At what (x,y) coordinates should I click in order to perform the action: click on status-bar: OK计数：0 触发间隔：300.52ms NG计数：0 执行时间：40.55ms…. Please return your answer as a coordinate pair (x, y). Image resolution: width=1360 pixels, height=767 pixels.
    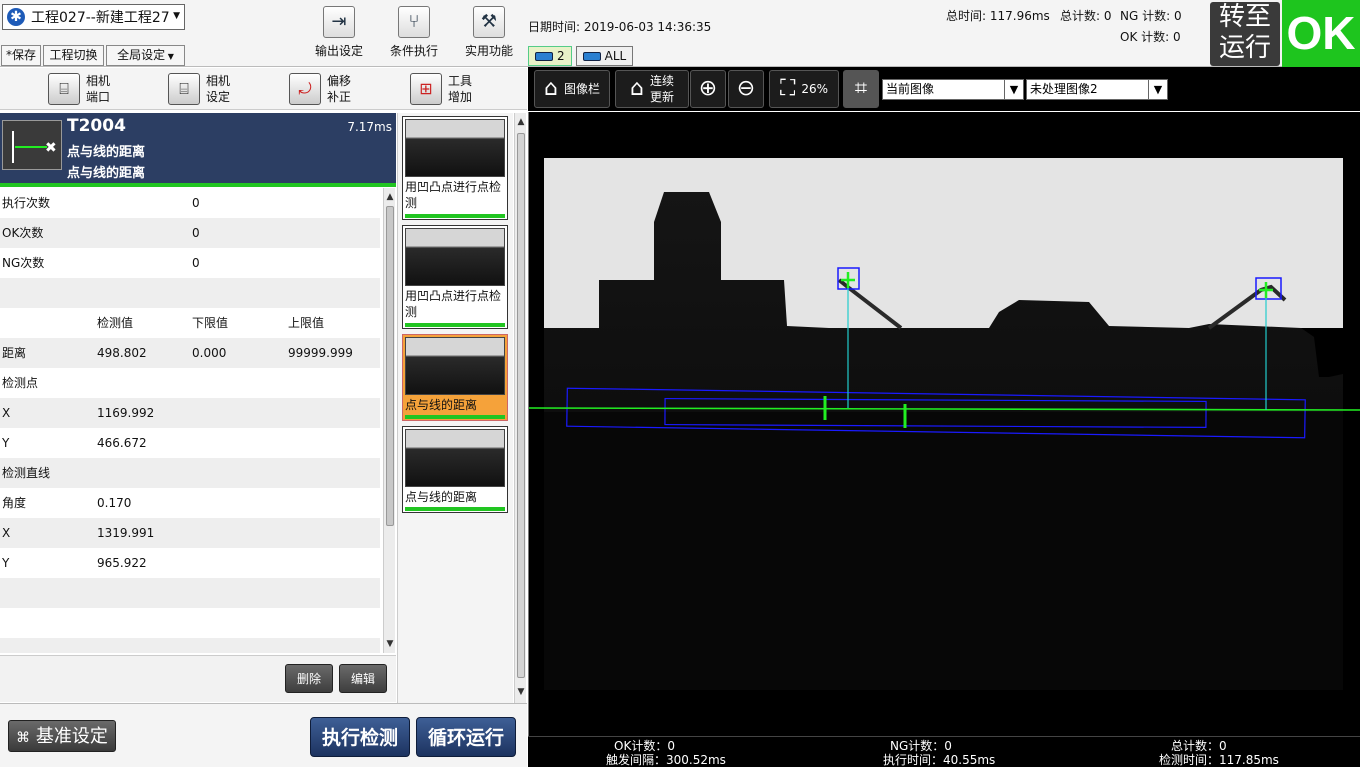
    Looking at the image, I should click on (944, 751).